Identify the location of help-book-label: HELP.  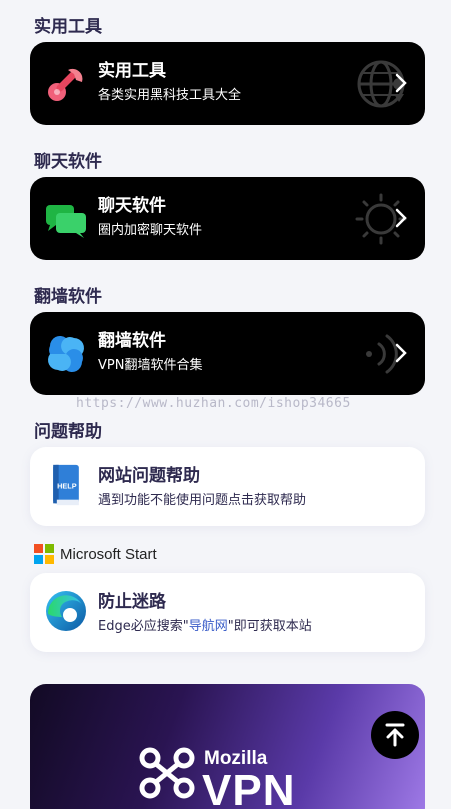
(67, 486).